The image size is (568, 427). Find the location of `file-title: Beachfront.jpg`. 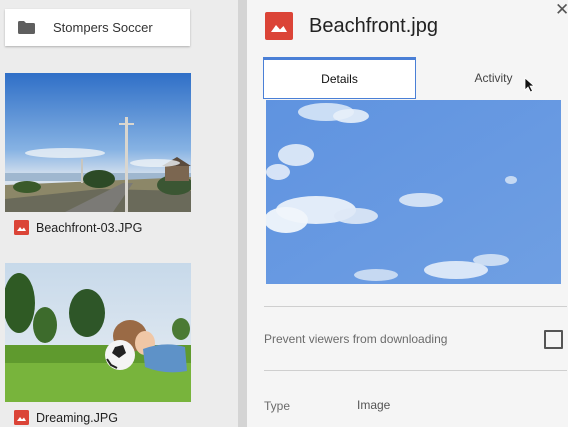

file-title: Beachfront.jpg is located at coordinates (373, 26).